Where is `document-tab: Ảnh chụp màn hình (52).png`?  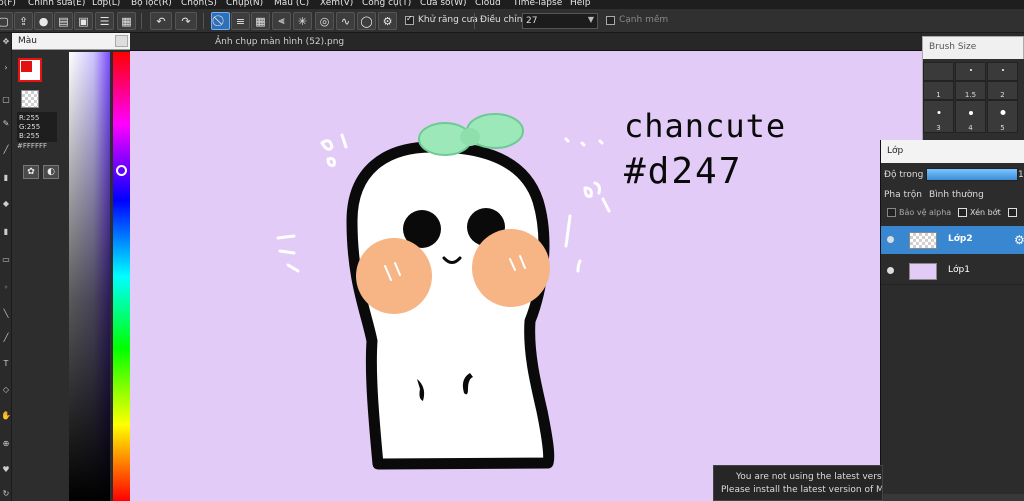 document-tab: Ảnh chụp màn hình (52).png is located at coordinates (279, 42).